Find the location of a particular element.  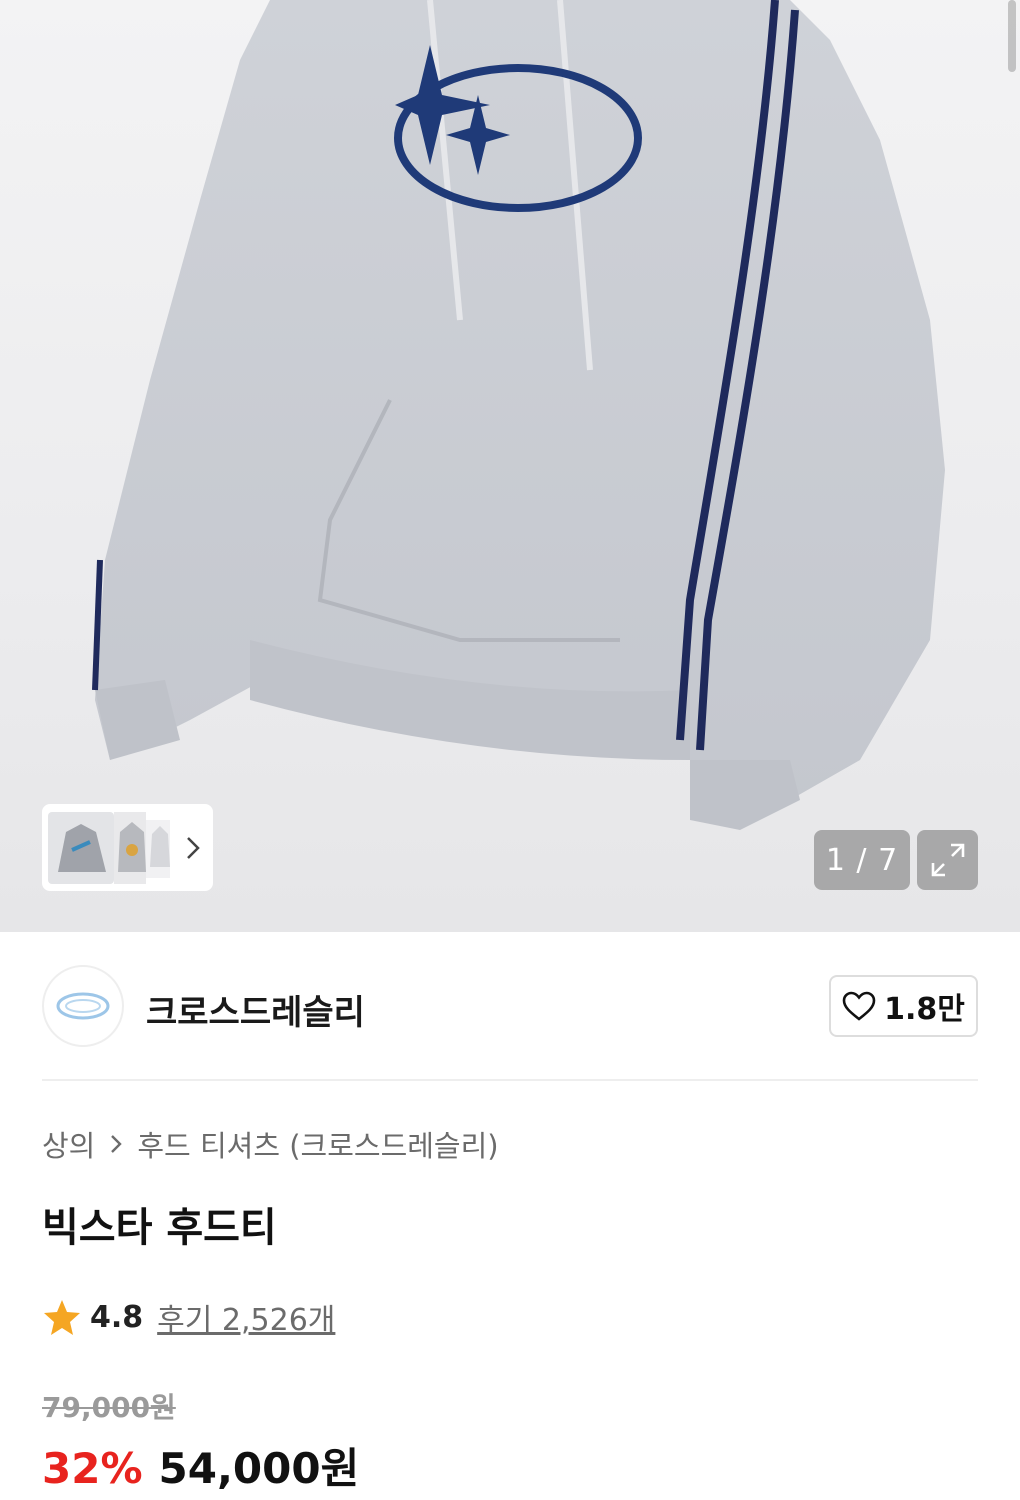

brand-row: 크로스드레슬리 1.8만 is located at coordinates (510, 1006).